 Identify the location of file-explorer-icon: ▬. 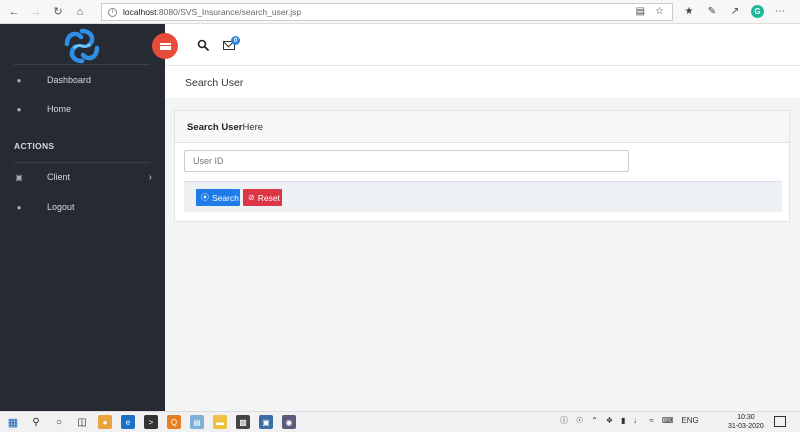
(220, 422).